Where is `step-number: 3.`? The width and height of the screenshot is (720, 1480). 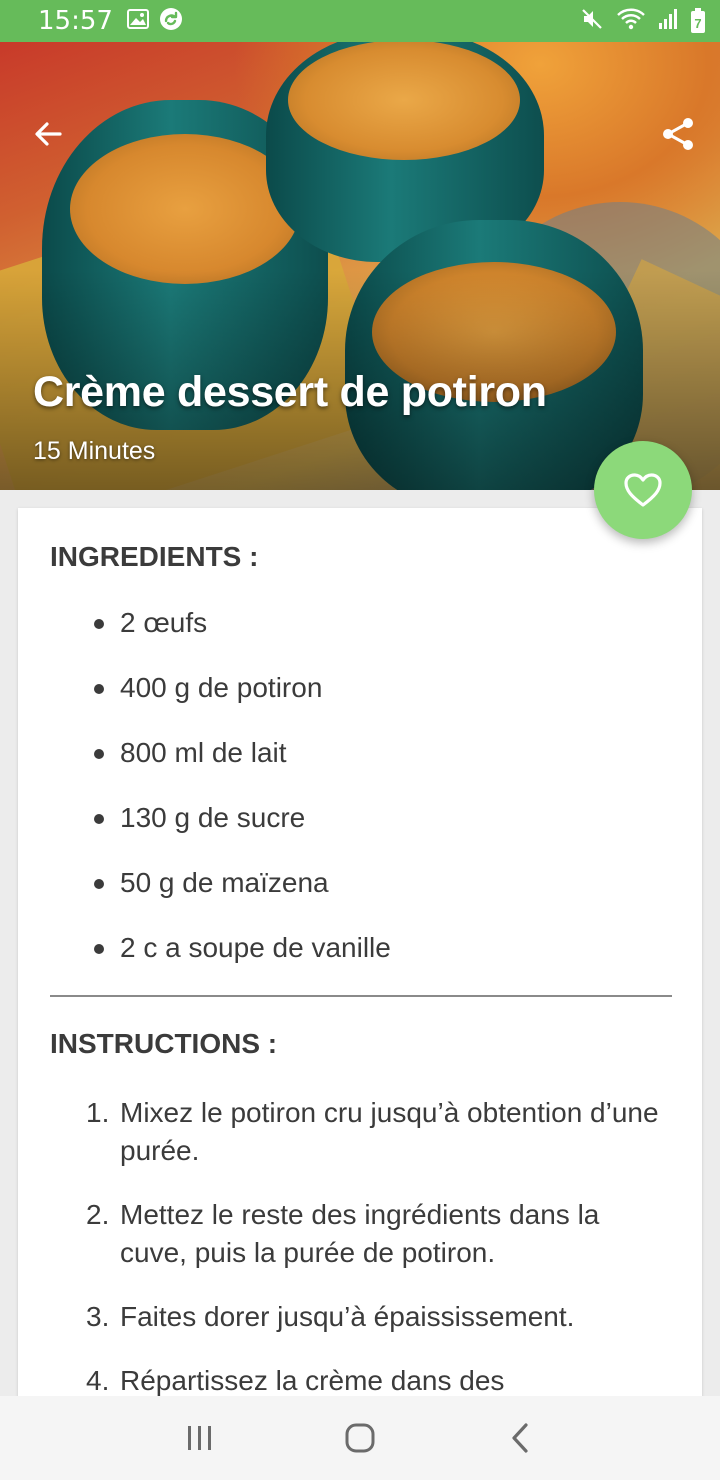 step-number: 3. is located at coordinates (98, 1316).